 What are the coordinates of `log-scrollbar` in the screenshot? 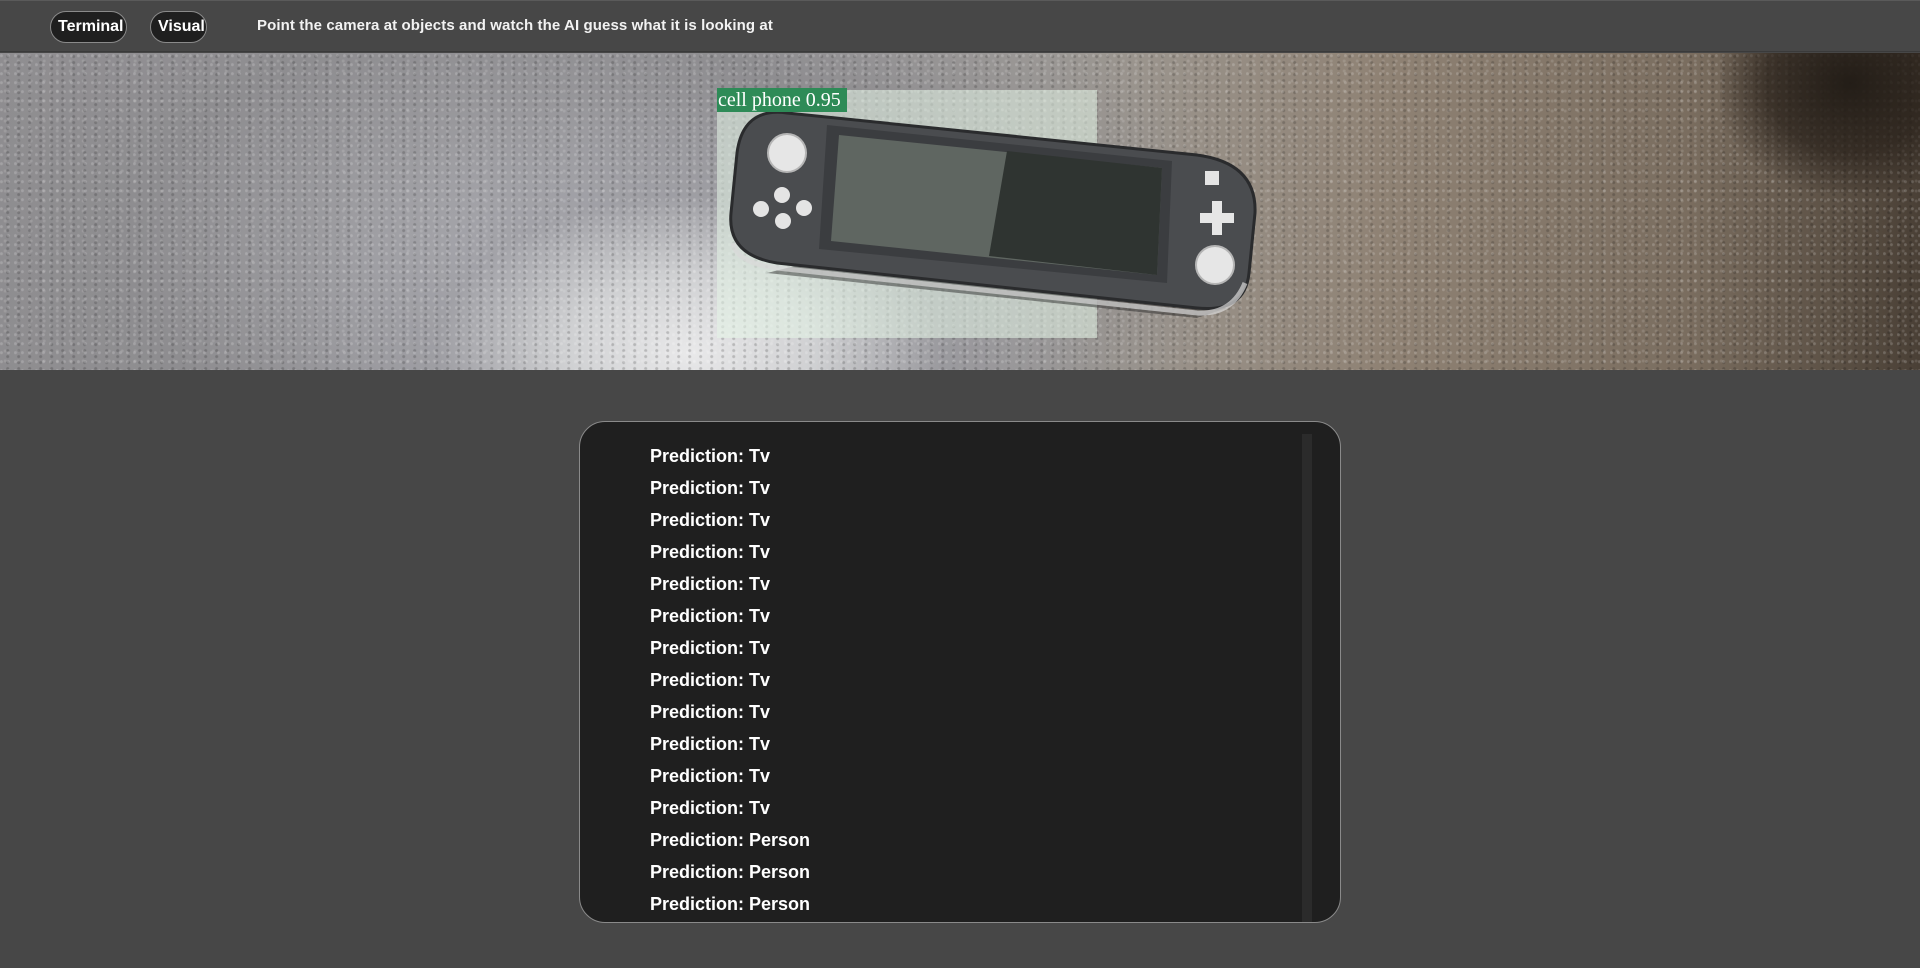 It's located at (1307, 678).